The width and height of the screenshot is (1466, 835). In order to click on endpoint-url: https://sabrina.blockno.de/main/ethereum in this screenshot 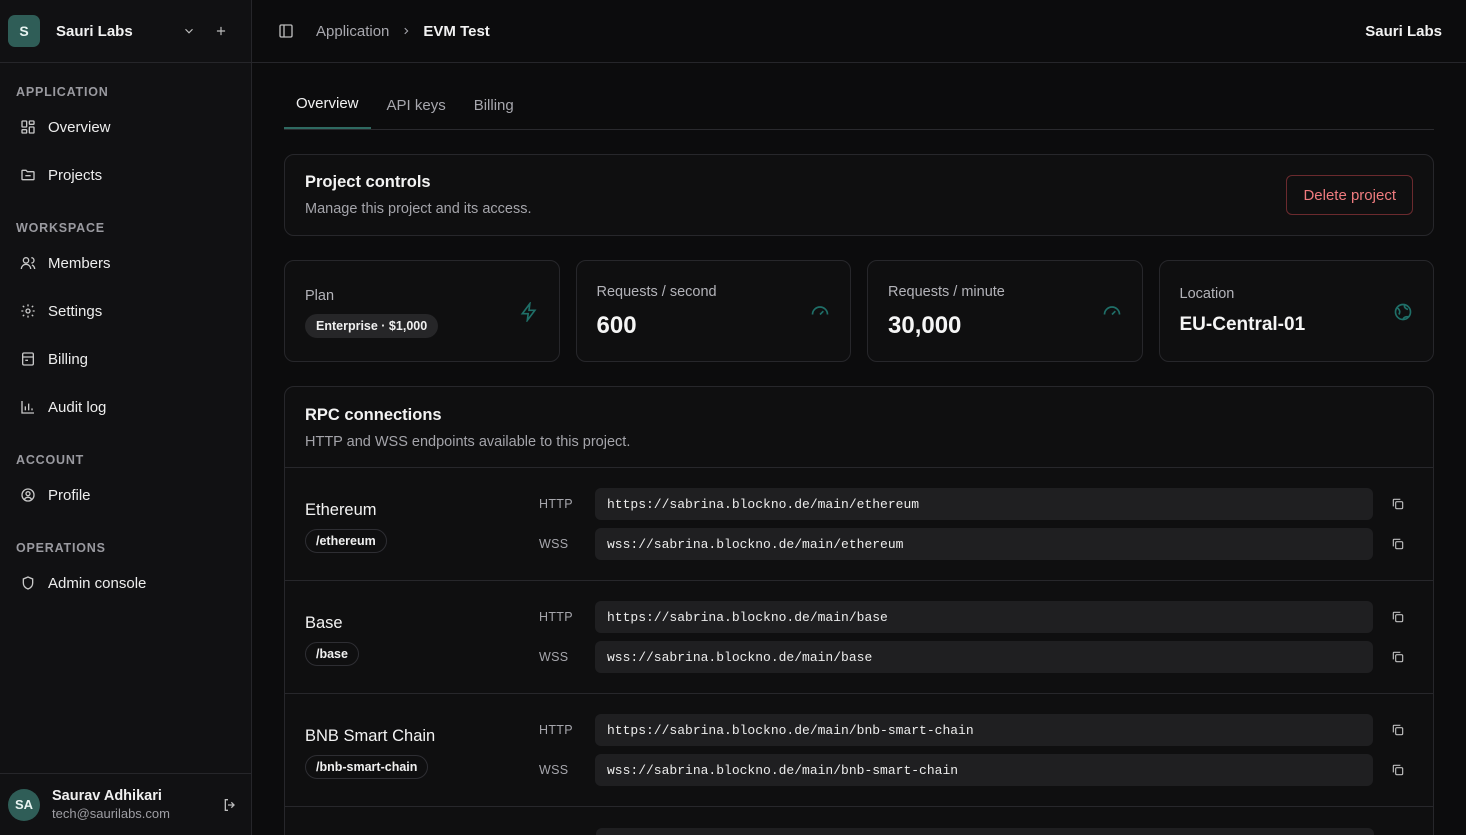, I will do `click(984, 504)`.